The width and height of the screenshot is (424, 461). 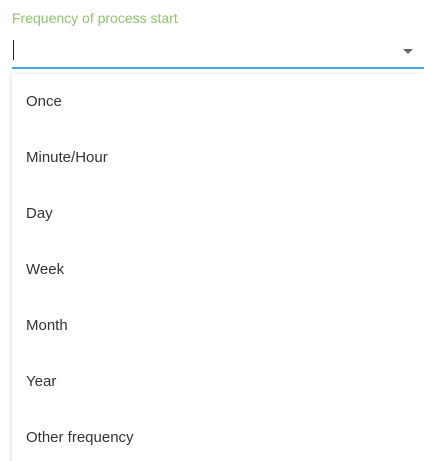 What do you see at coordinates (218, 214) in the screenshot?
I see `menu-item-day: Day` at bounding box center [218, 214].